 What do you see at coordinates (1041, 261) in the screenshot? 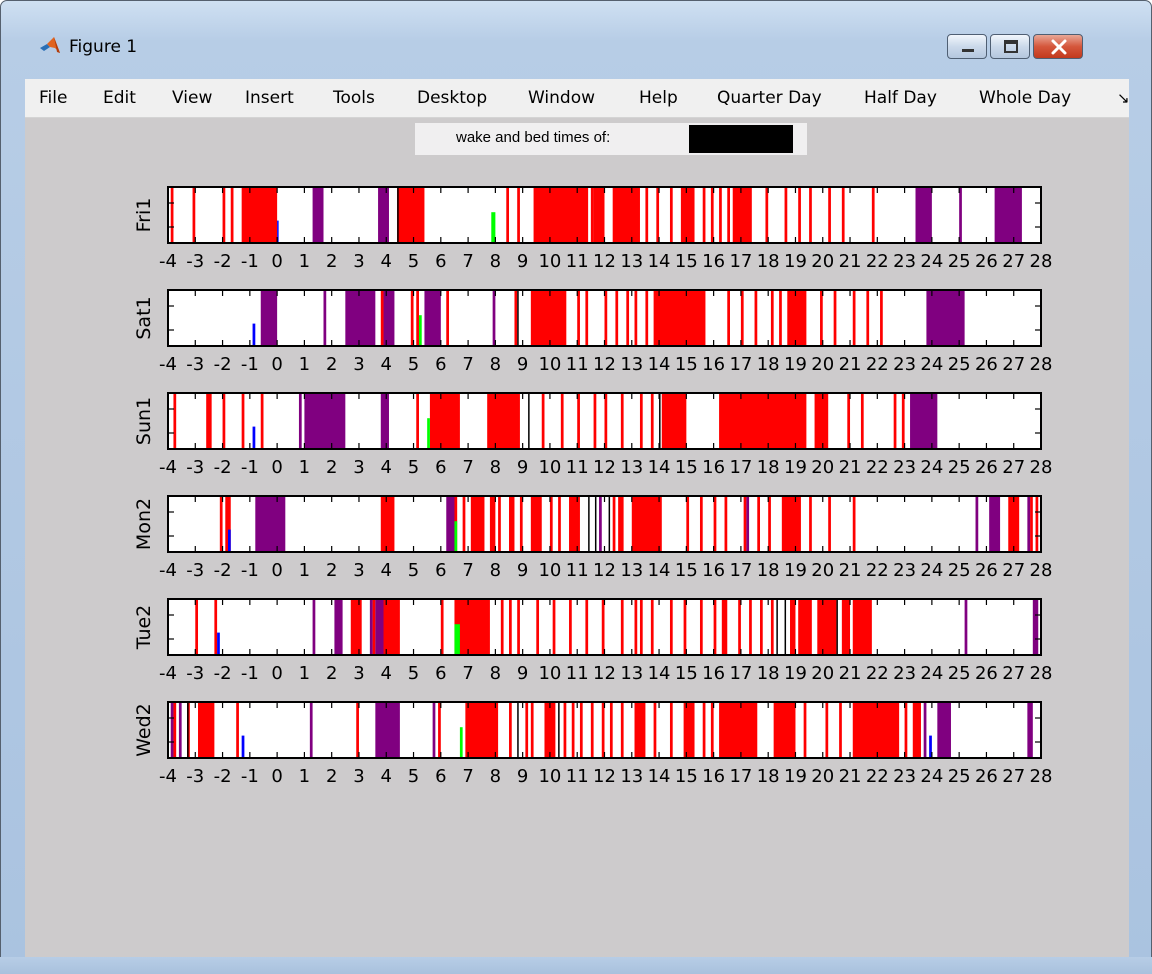
I see `x-tick-label: 28` at bounding box center [1041, 261].